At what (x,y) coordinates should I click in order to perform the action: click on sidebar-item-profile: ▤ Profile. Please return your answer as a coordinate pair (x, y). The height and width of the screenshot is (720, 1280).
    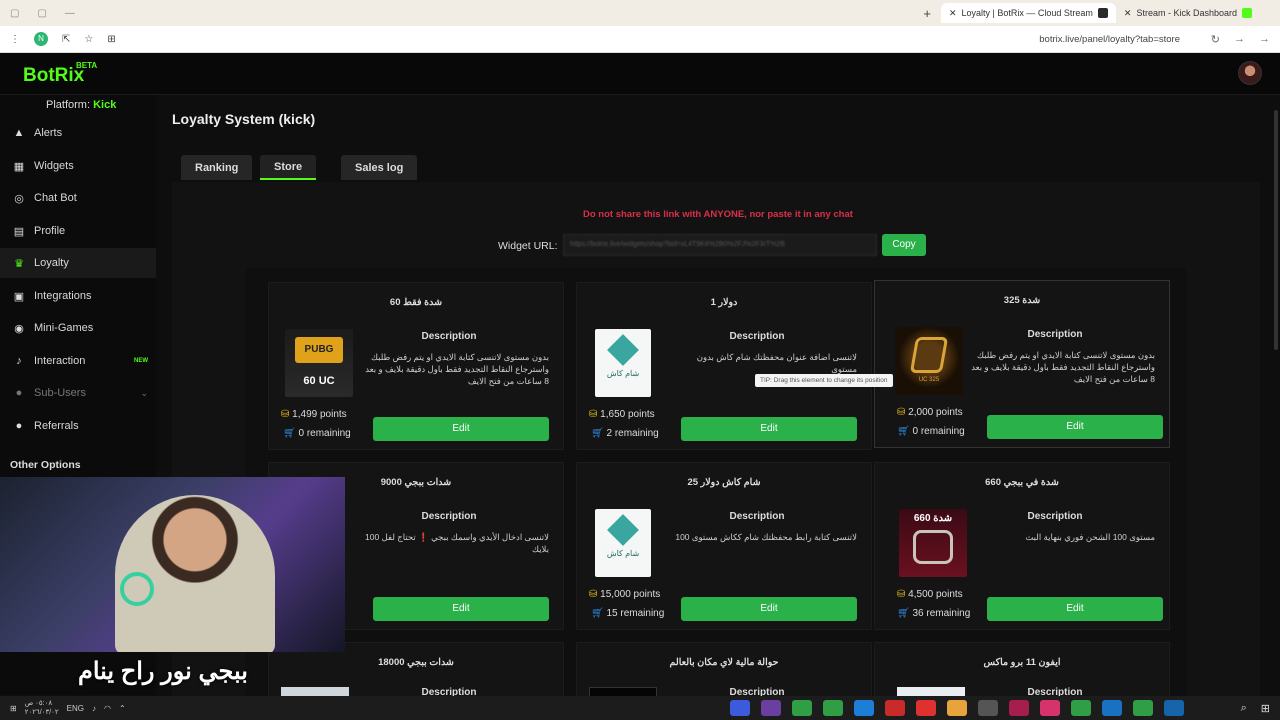
    Looking at the image, I should click on (78, 231).